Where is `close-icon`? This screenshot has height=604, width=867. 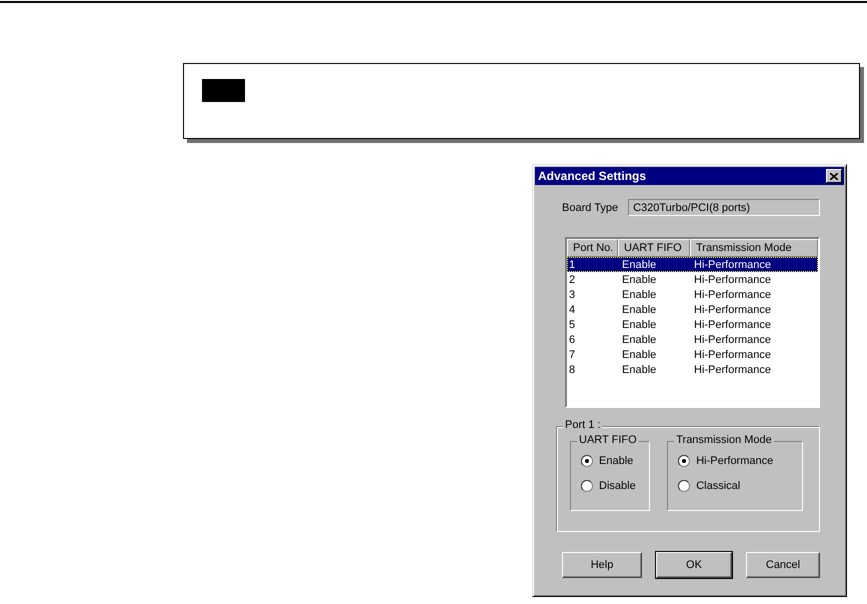 close-icon is located at coordinates (834, 176).